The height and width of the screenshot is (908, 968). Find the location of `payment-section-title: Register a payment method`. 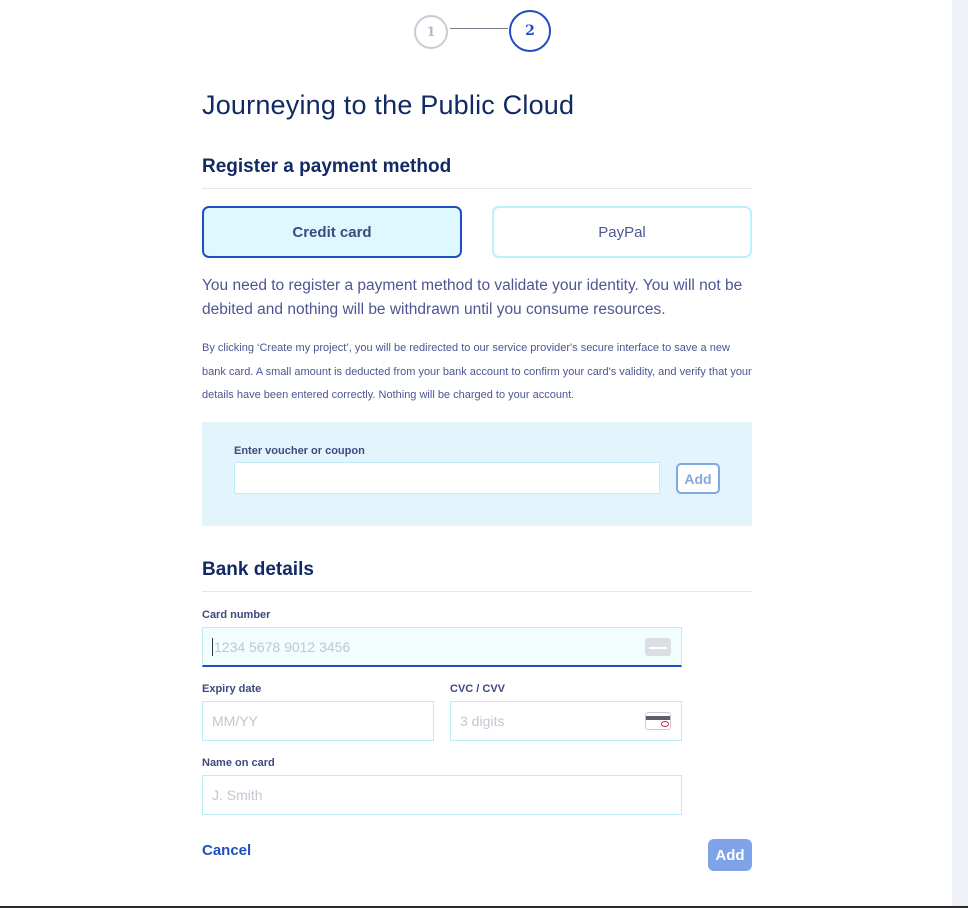

payment-section-title: Register a payment method is located at coordinates (327, 166).